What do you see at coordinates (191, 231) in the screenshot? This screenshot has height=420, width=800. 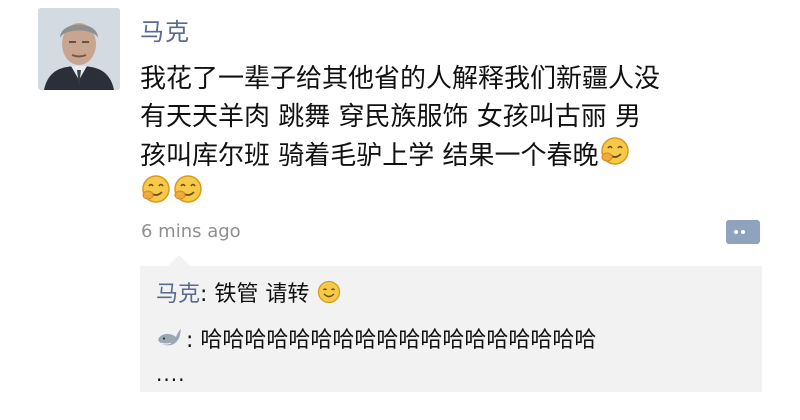 I see `post-timestamp: 6 mins ago` at bounding box center [191, 231].